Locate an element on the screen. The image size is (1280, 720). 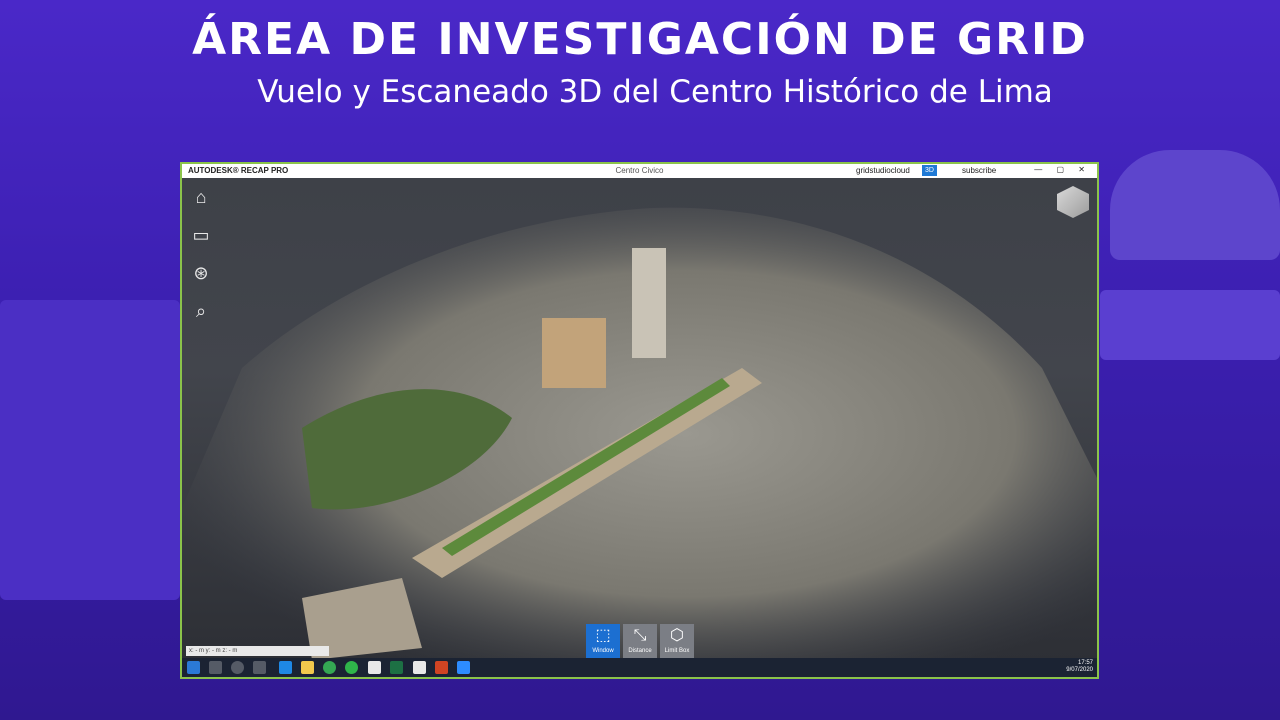
window-select-icon: ⬚ is located at coordinates (603, 635).